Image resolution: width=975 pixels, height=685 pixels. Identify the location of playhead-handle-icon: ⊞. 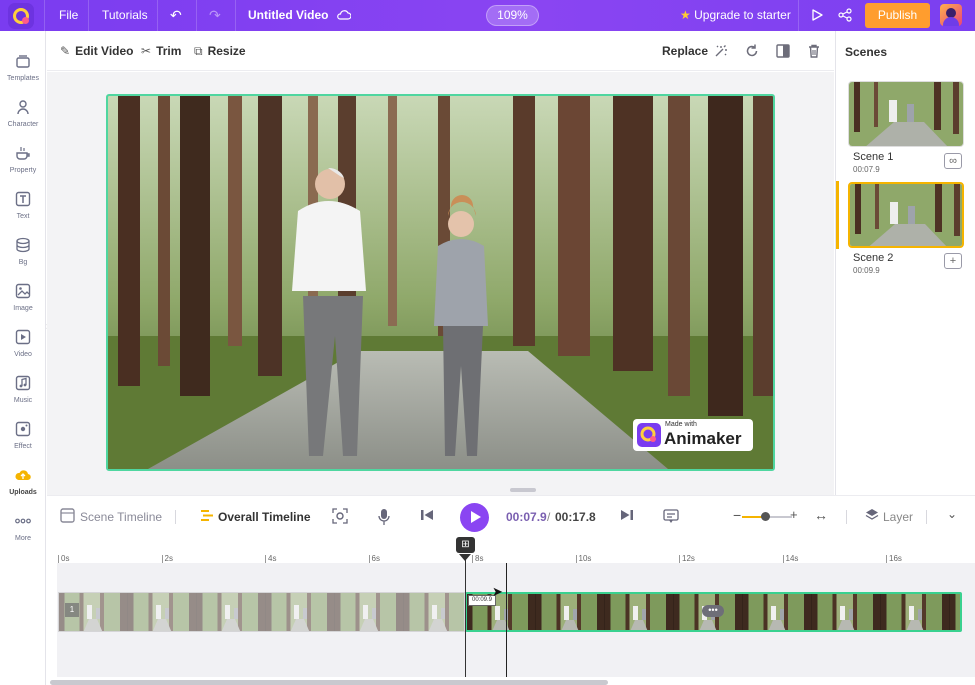
(465, 545).